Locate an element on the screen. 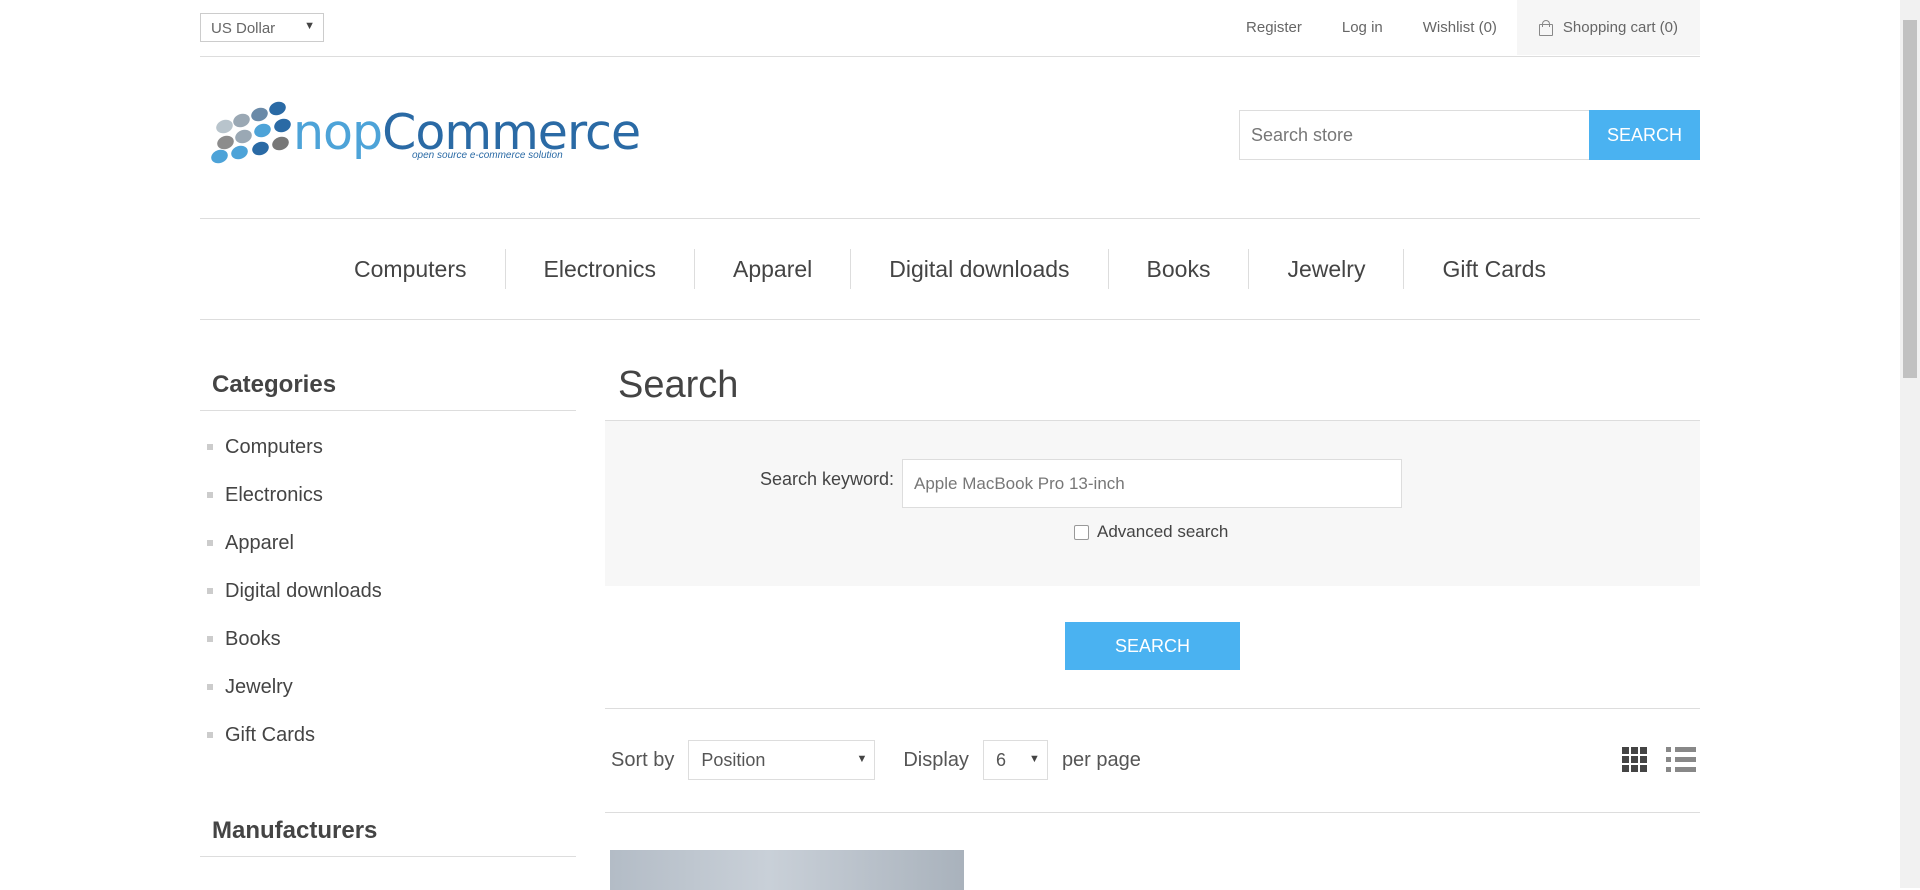 The width and height of the screenshot is (1920, 890). view-mode-switch is located at coordinates (1659, 760).